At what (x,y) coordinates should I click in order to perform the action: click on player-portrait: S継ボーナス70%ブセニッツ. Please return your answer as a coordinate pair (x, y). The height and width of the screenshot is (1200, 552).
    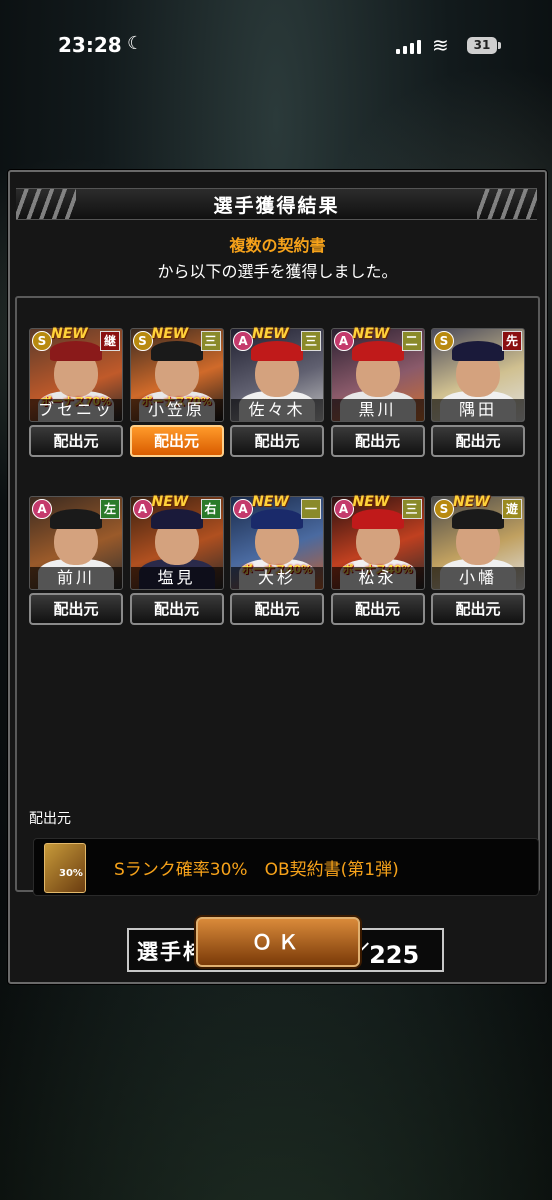
    Looking at the image, I should click on (76, 375).